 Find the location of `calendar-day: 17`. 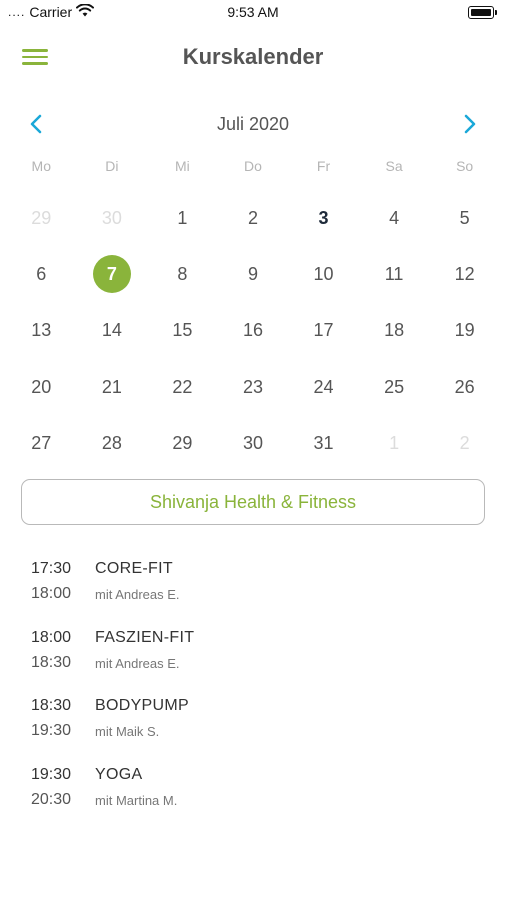

calendar-day: 17 is located at coordinates (323, 331).